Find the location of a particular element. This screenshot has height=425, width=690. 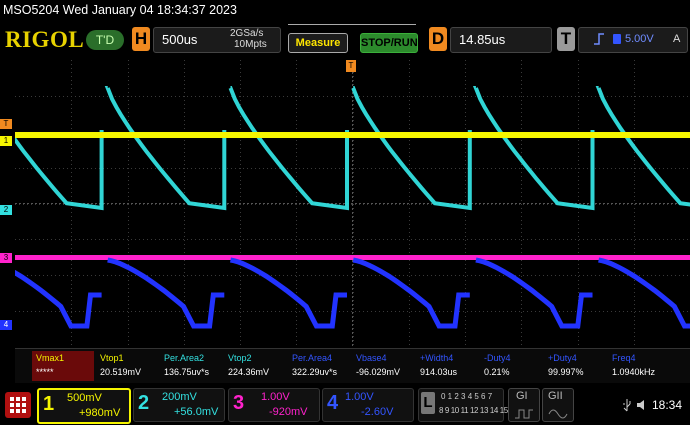

title-bar: MSO5204 Wed January 04 18:34:37 2023 is located at coordinates (345, 11).